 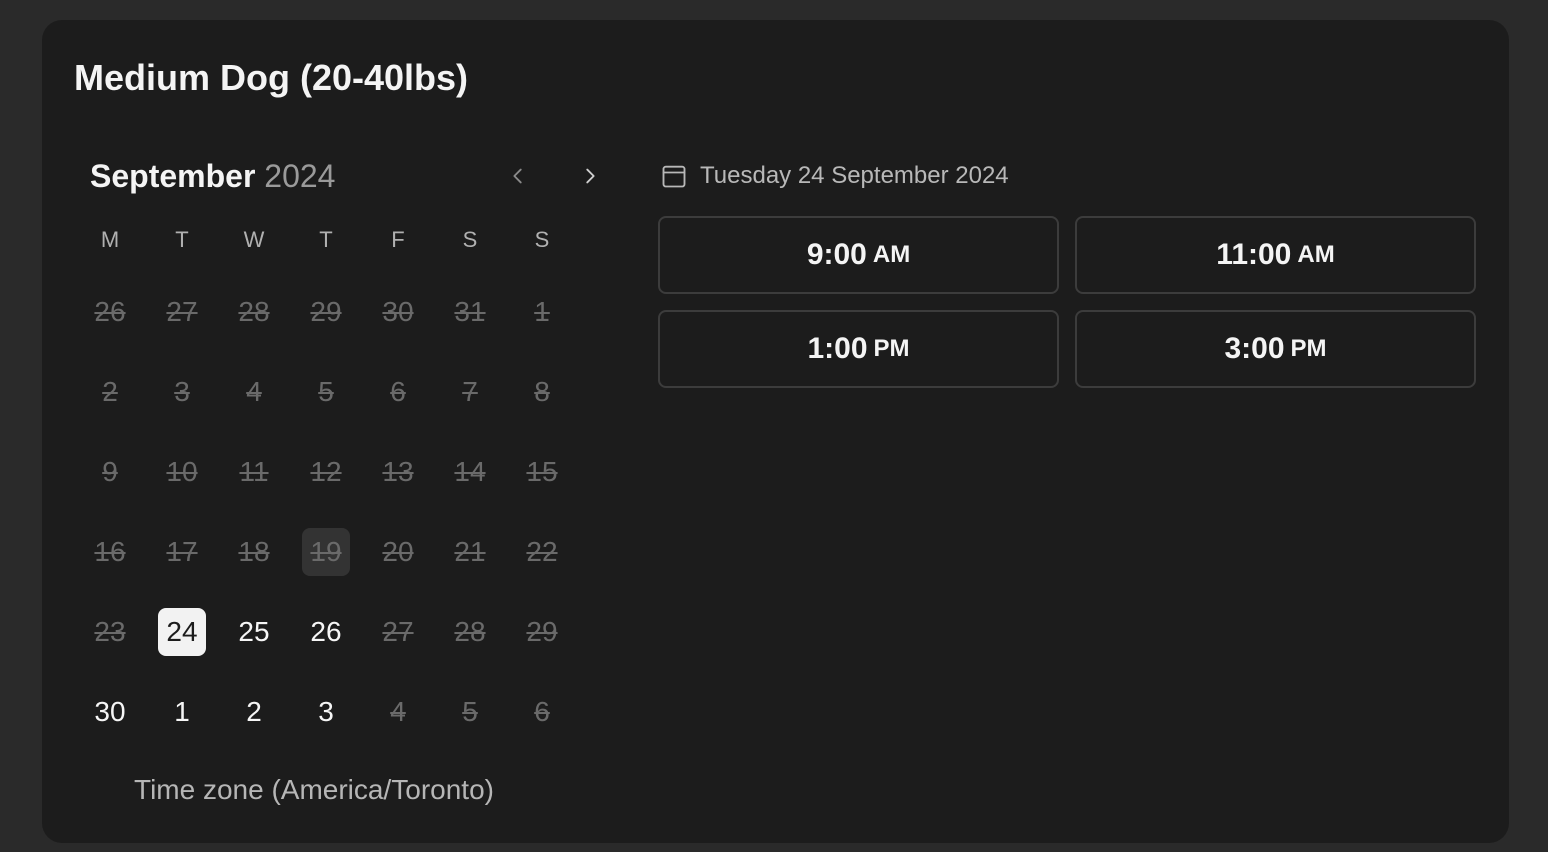 I want to click on calendar-header: September 2024, so click(x=342, y=176).